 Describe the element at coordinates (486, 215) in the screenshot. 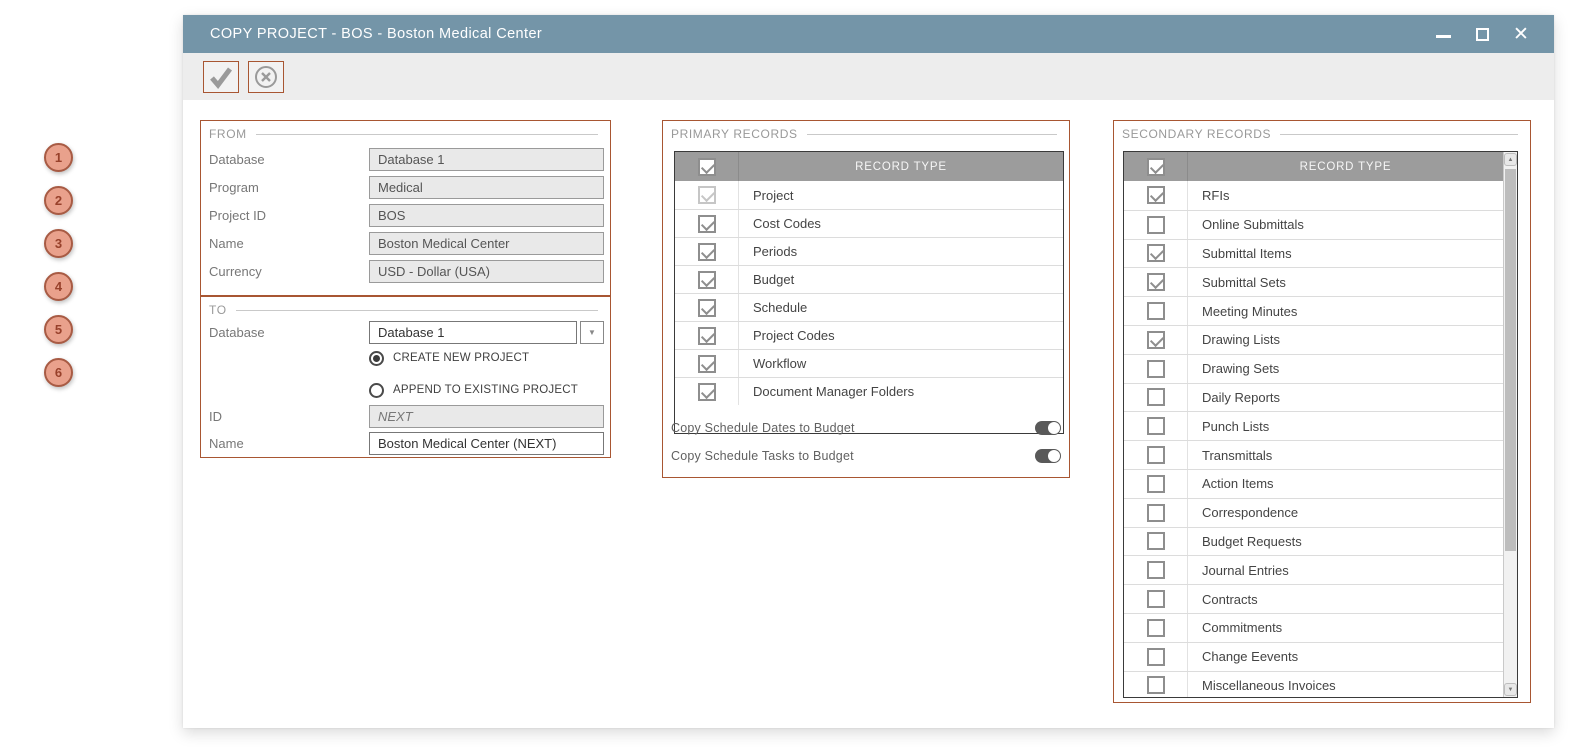

I see `readonly-field: BOS` at that location.